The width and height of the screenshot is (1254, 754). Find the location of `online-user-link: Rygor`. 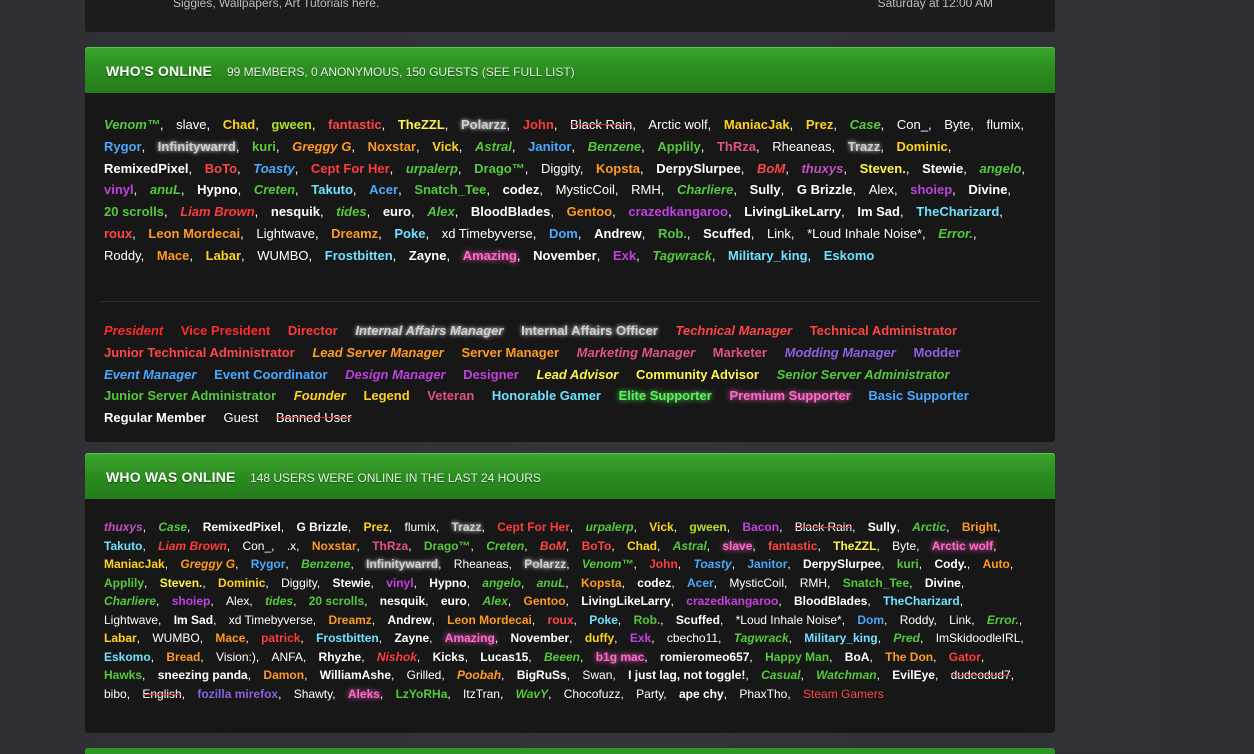

online-user-link: Rygor is located at coordinates (123, 146).